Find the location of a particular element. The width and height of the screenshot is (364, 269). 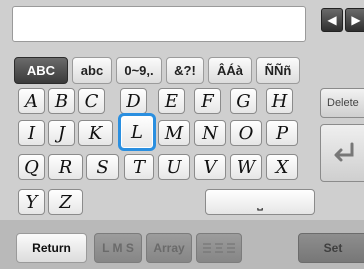

delete-button: Delete is located at coordinates (342, 103).